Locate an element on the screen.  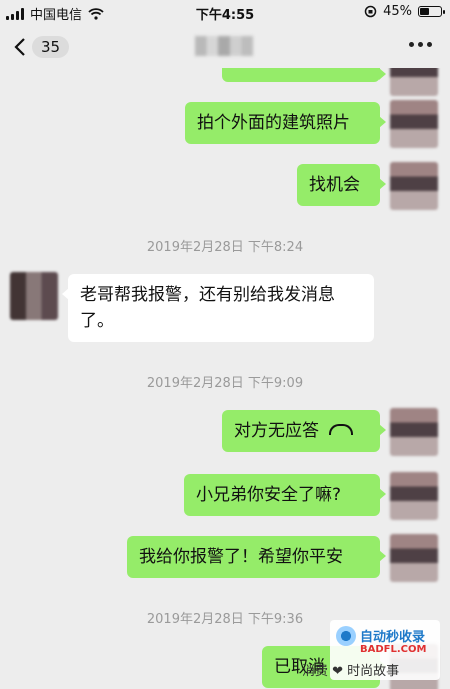
watermark-line1: 自动秒收录 is located at coordinates (393, 637).